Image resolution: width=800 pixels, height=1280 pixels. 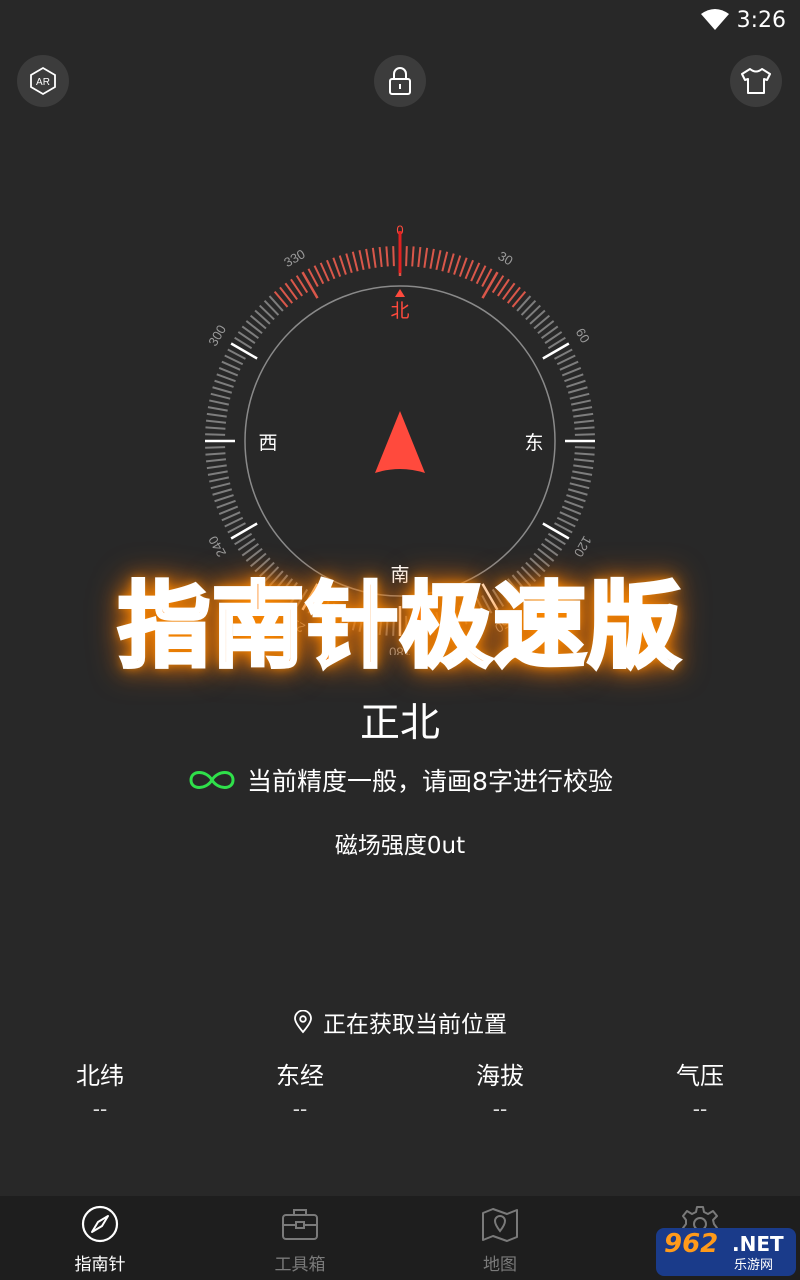 What do you see at coordinates (533, 443) in the screenshot?
I see `east-label: 东` at bounding box center [533, 443].